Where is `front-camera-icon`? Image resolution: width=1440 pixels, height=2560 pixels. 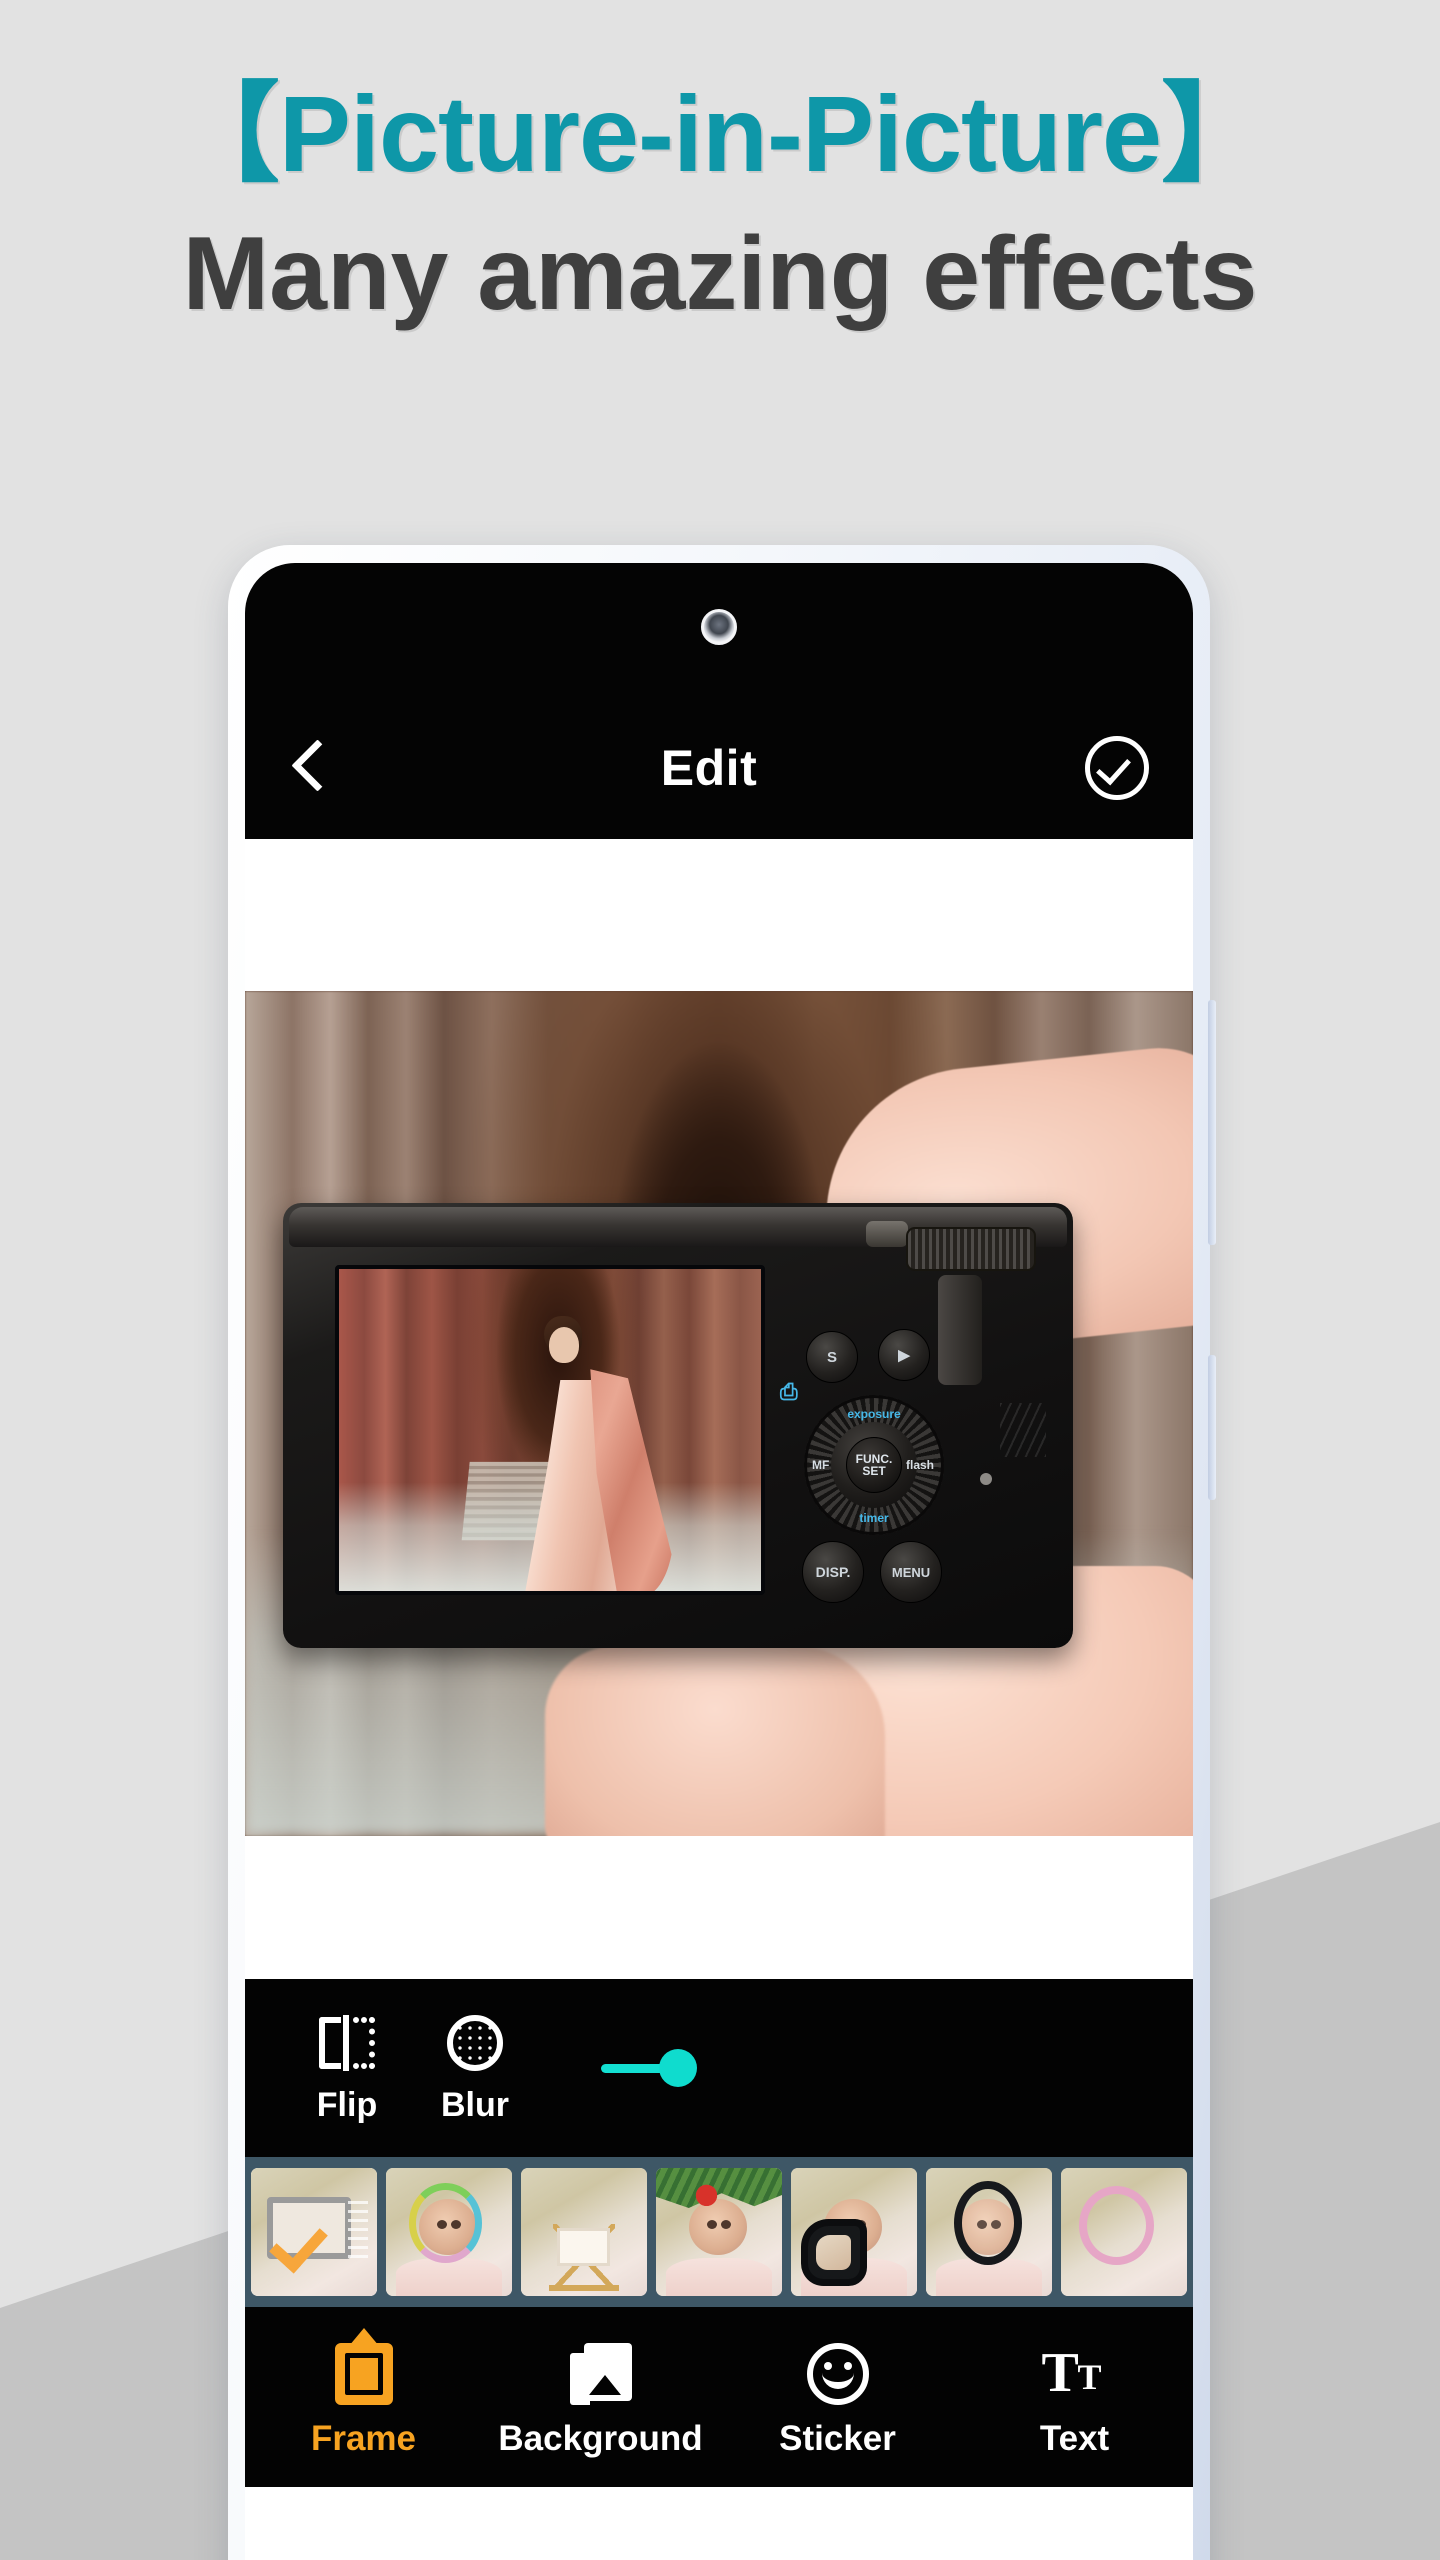
front-camera-icon is located at coordinates (719, 627).